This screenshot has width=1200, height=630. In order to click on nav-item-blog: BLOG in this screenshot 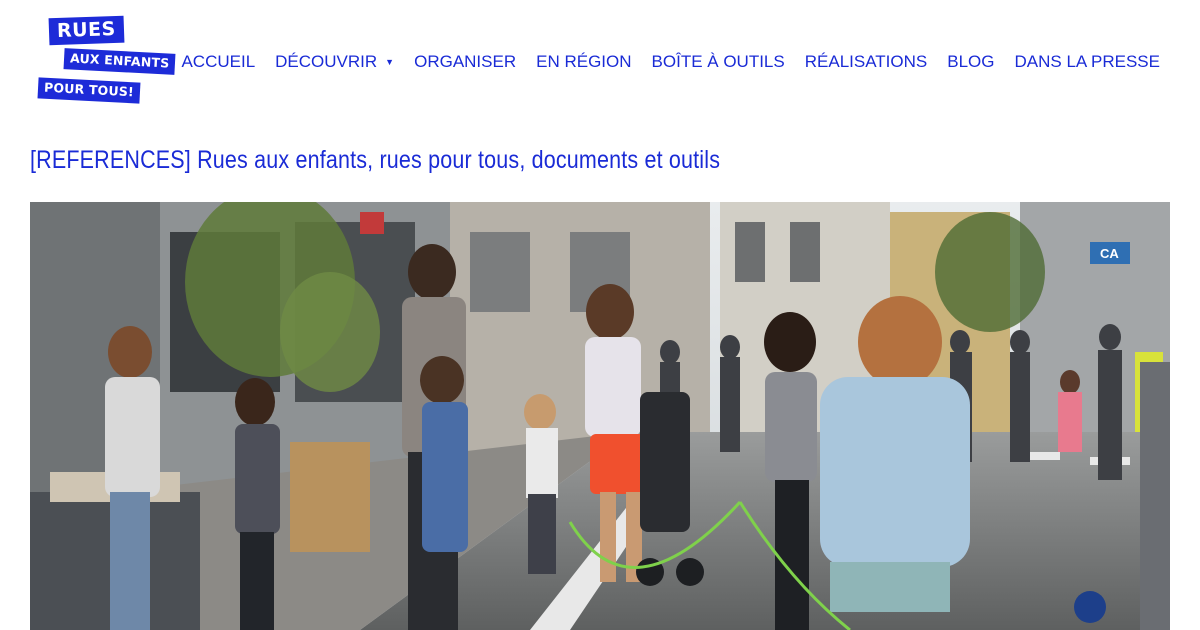, I will do `click(970, 62)`.